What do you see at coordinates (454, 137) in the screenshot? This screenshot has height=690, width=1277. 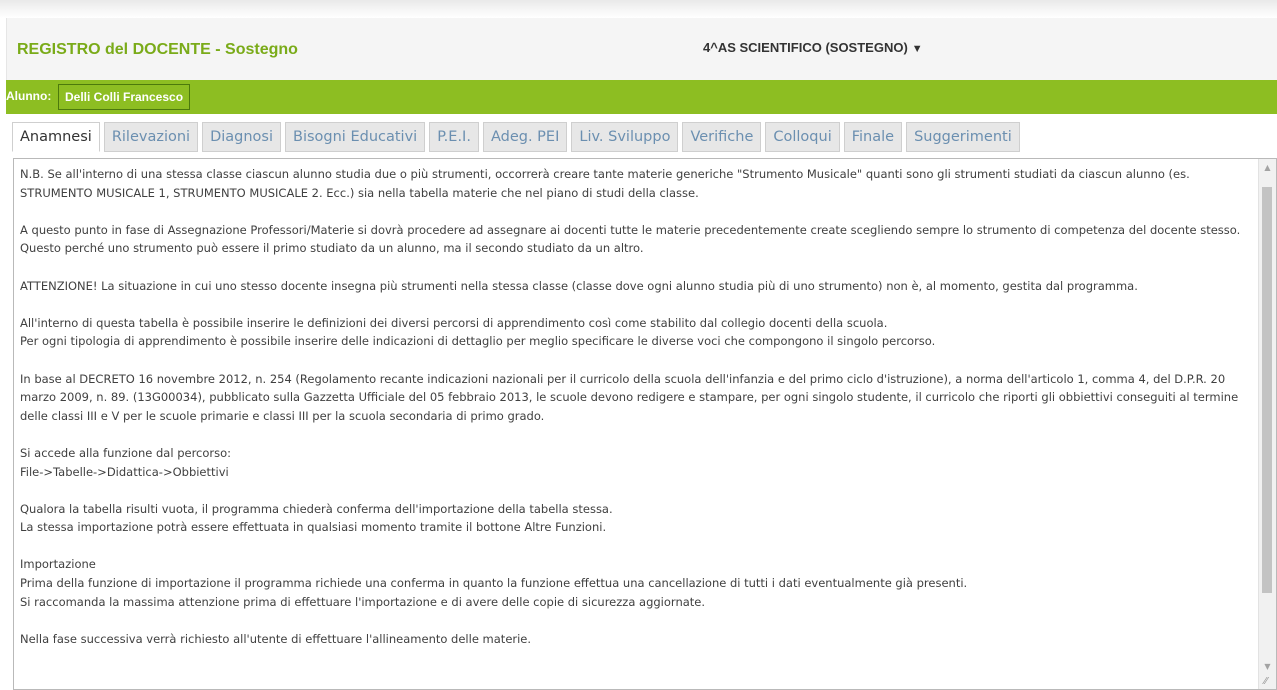 I see `tab-pei: P.E.I.` at bounding box center [454, 137].